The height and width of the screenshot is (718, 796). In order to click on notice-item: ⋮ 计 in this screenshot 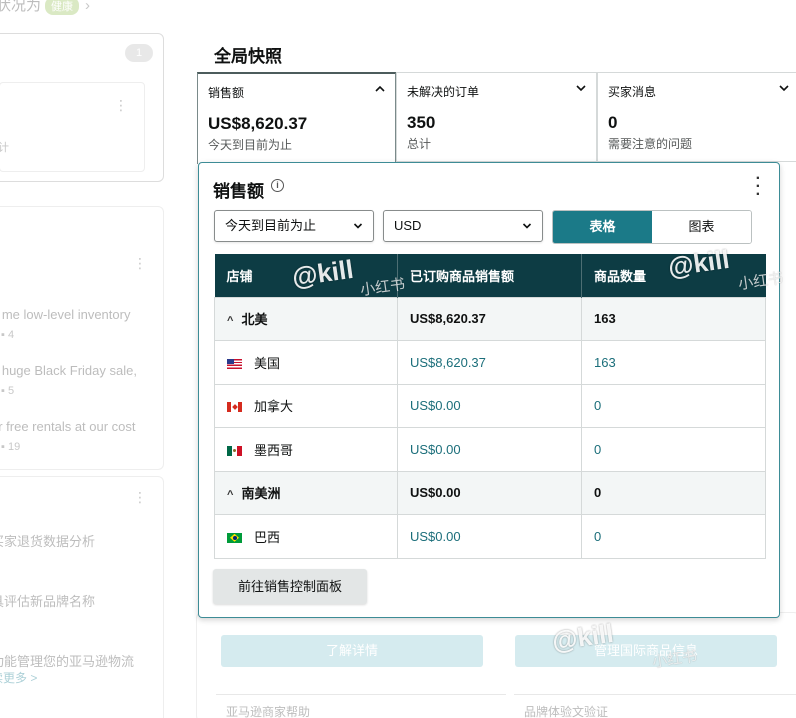, I will do `click(72, 127)`.